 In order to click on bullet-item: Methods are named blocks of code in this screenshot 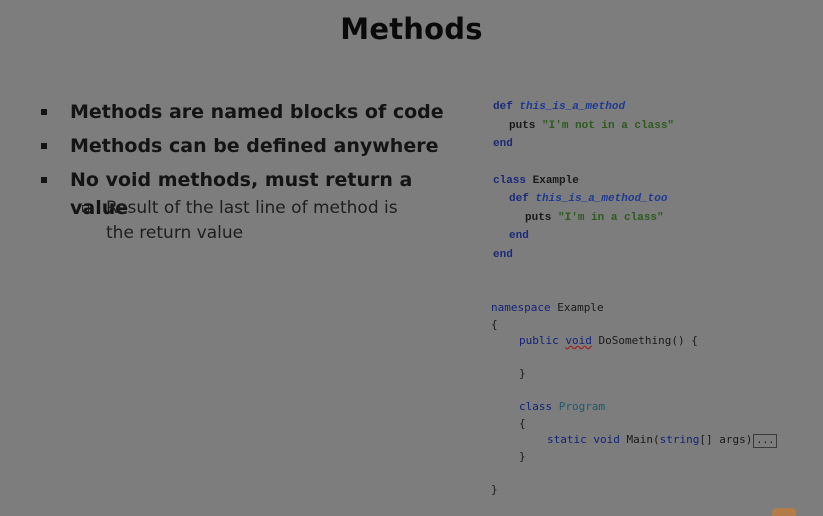, I will do `click(253, 115)`.